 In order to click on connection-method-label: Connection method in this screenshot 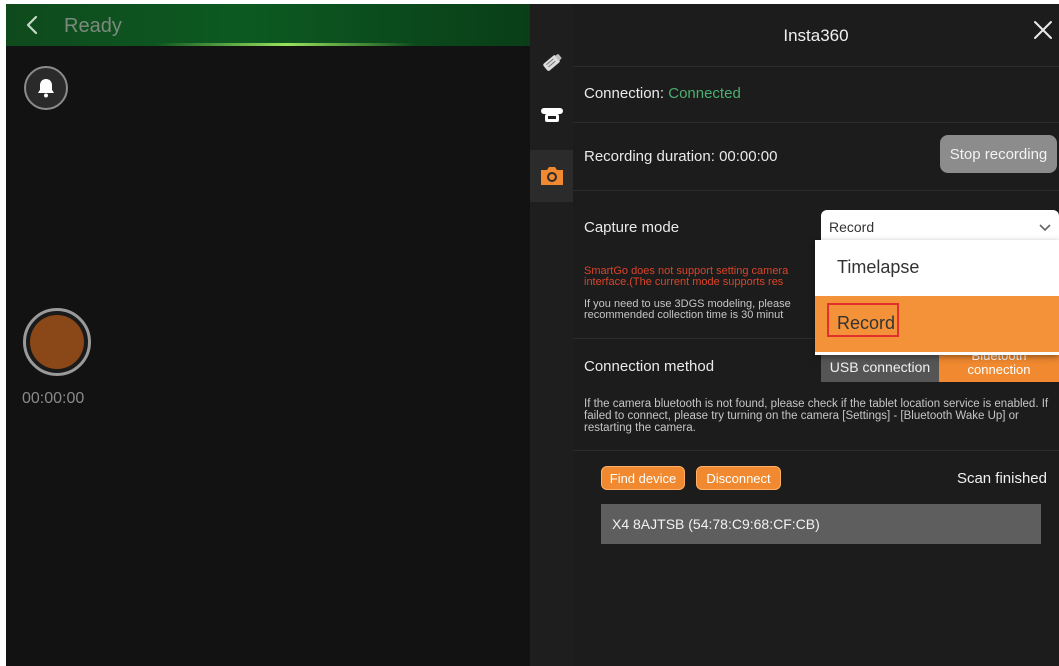, I will do `click(649, 366)`.